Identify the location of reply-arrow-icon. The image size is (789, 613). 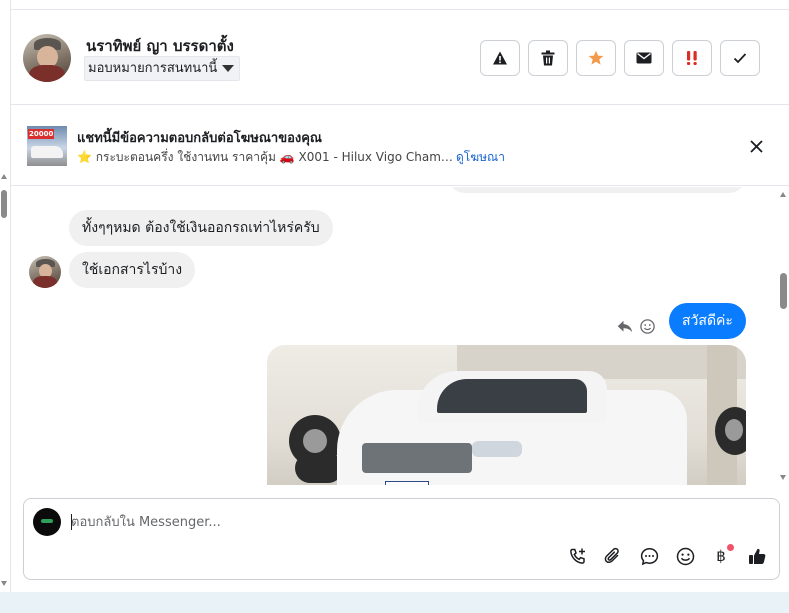
(625, 326).